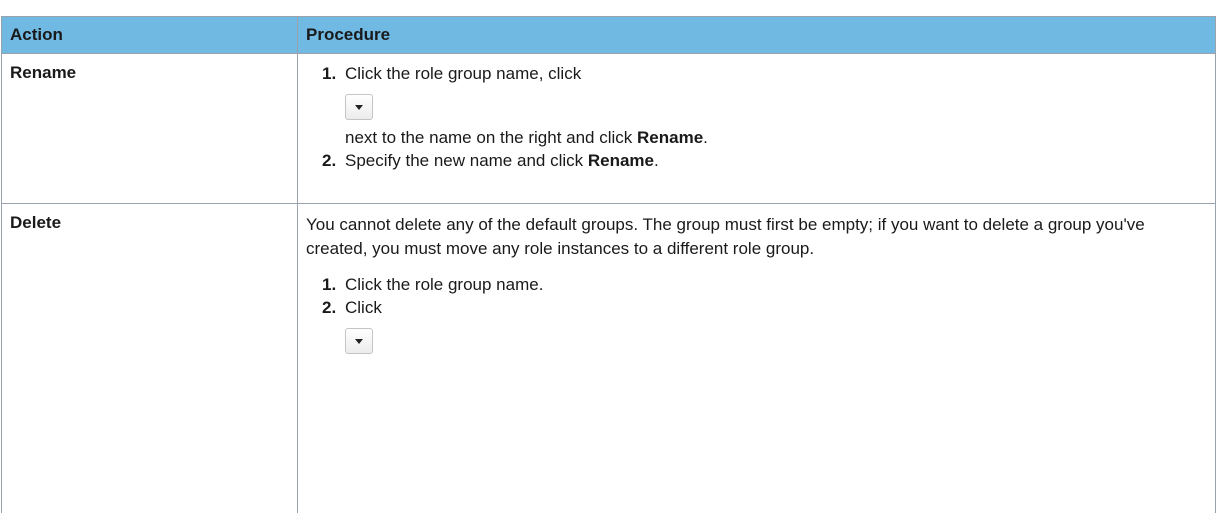  What do you see at coordinates (757, 35) in the screenshot?
I see `header-procedure: Procedure` at bounding box center [757, 35].